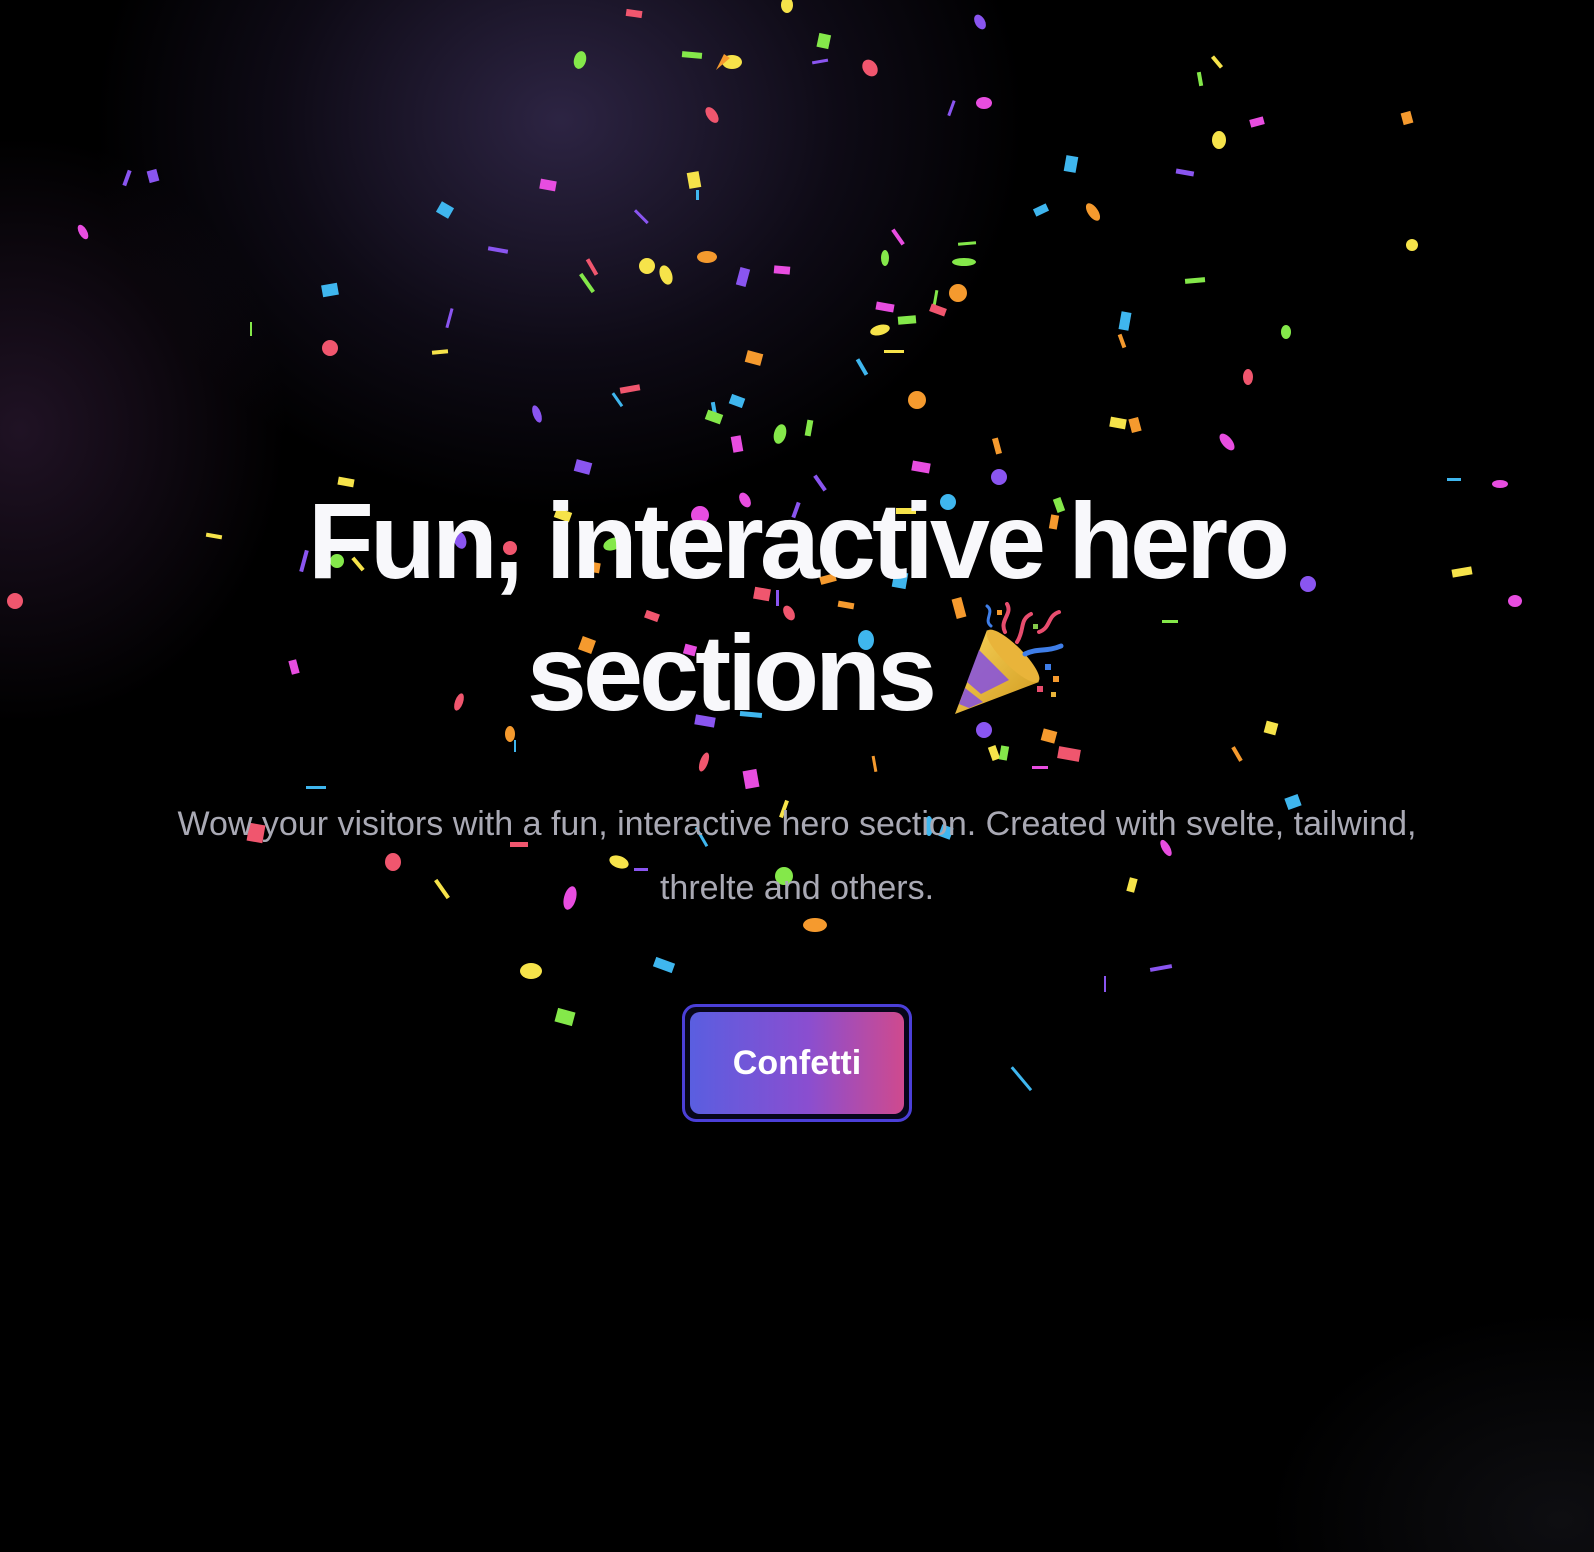  I want to click on confetti-button: Confetti, so click(797, 1063).